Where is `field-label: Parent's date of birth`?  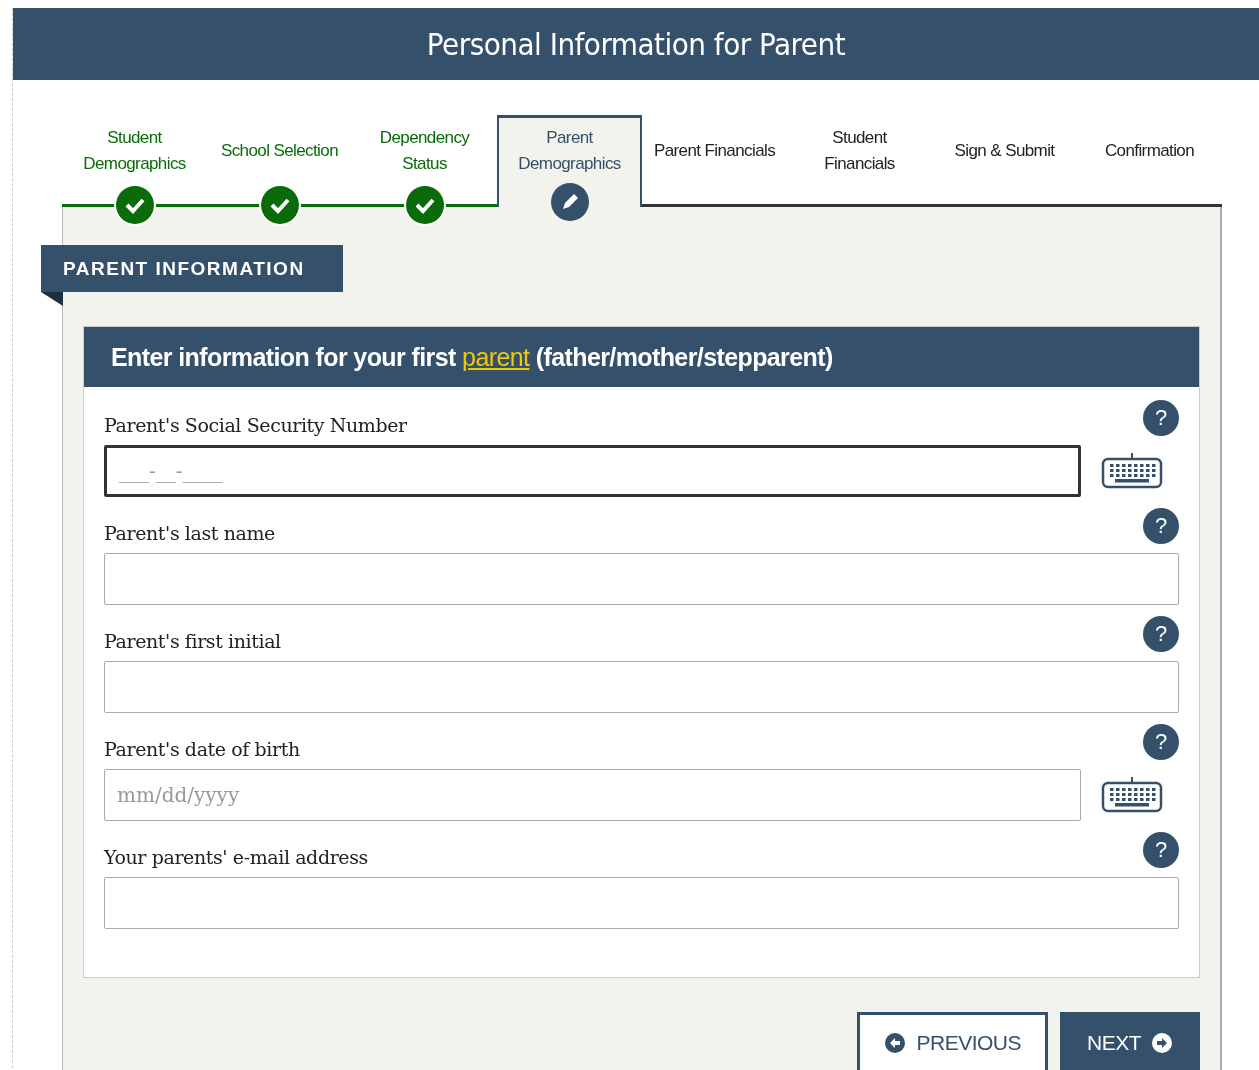 field-label: Parent's date of birth is located at coordinates (202, 749).